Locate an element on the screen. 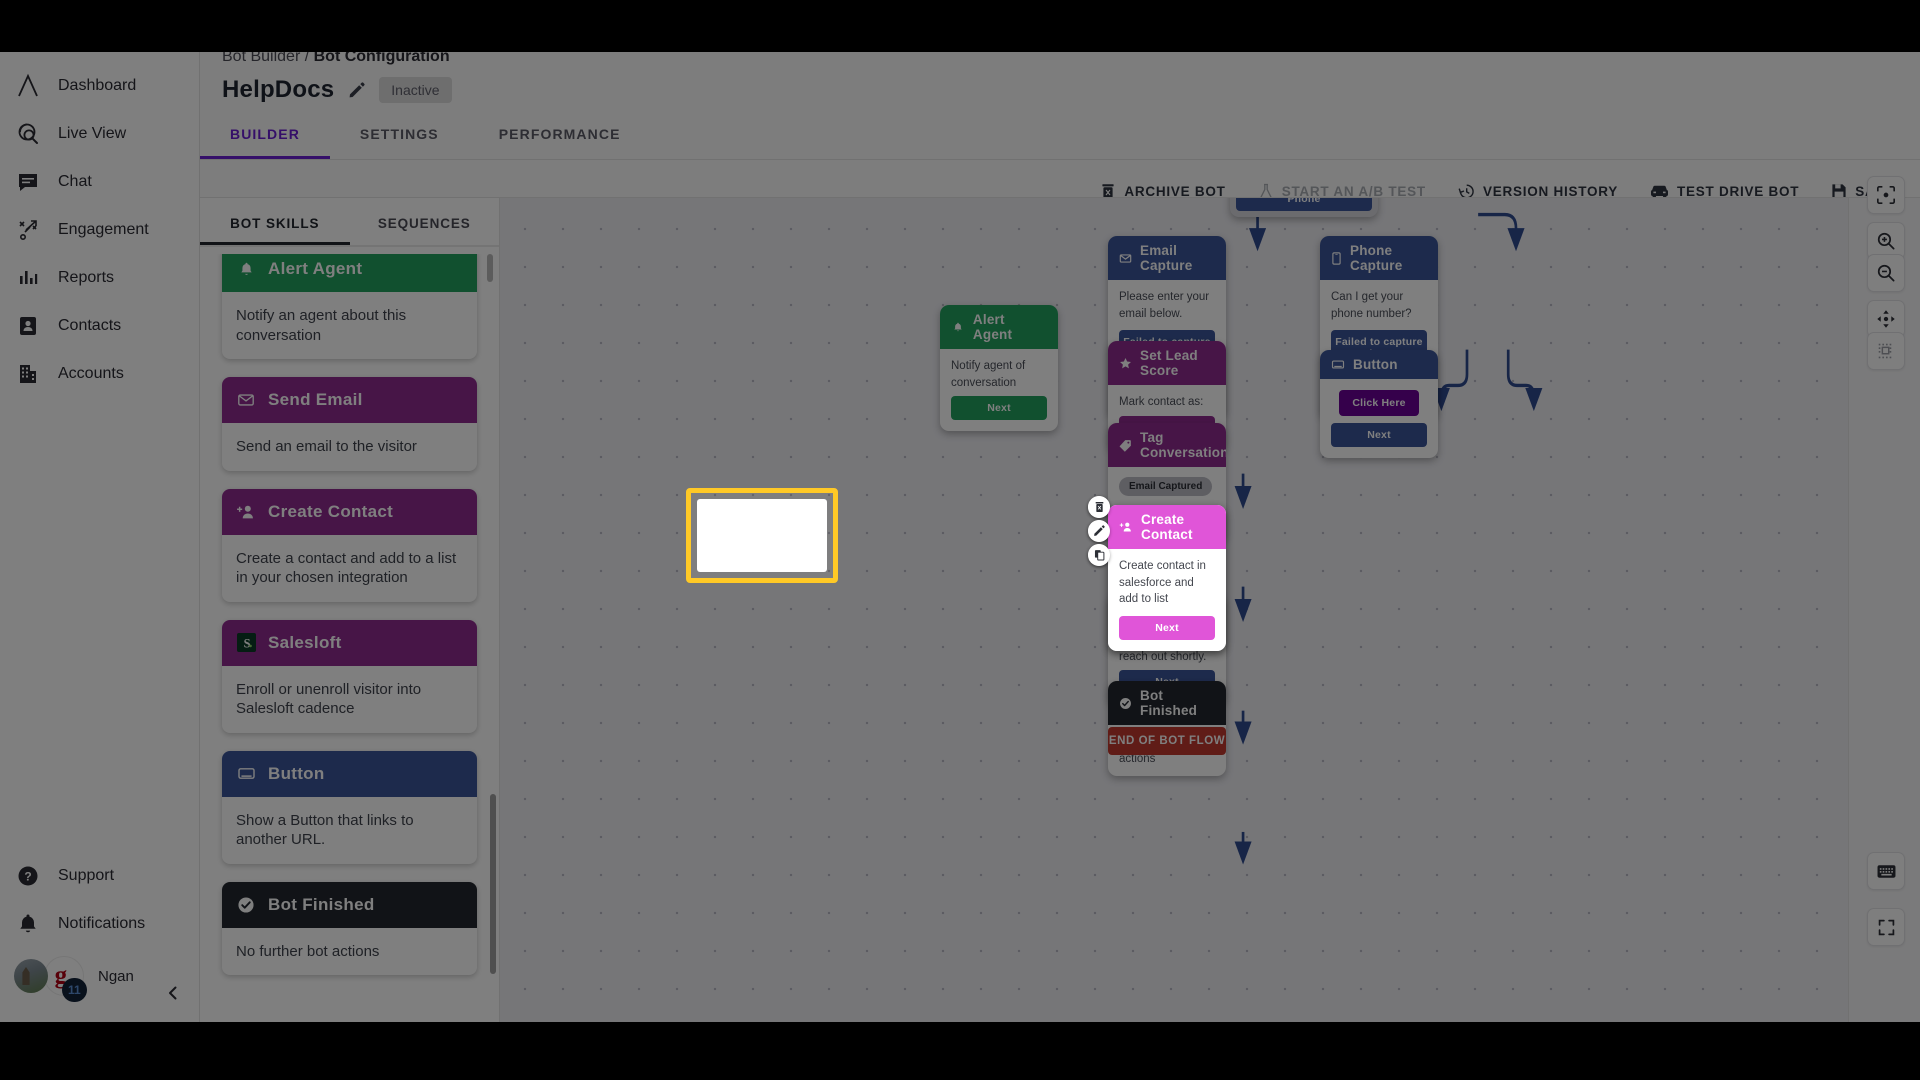  avatar is located at coordinates (31, 976).